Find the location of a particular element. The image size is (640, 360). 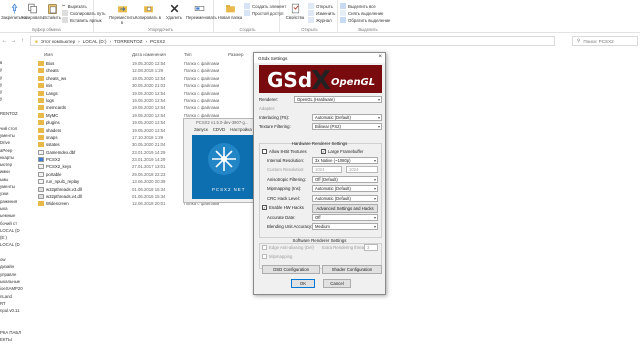

custom-res-height: 1024 is located at coordinates (362, 169).